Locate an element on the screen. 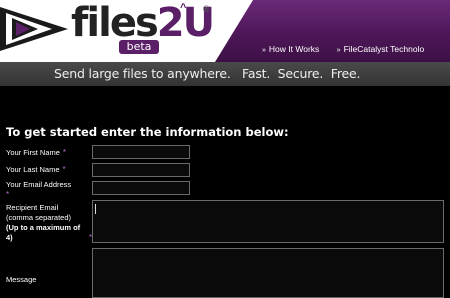 This screenshot has width=450, height=298. nav-link-label: How It Works is located at coordinates (294, 49).